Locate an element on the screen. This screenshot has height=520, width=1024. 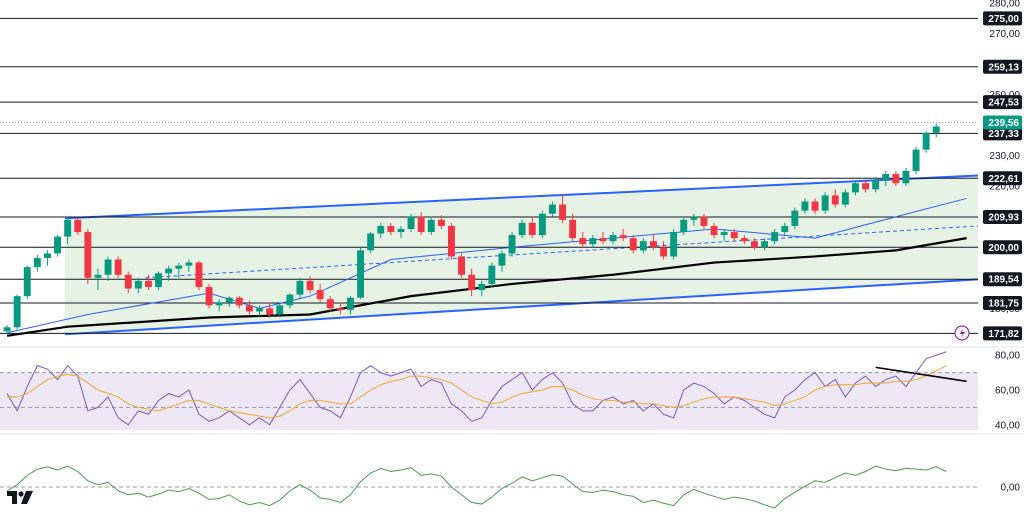
level-tag: 275,00 is located at coordinates (1002, 18).